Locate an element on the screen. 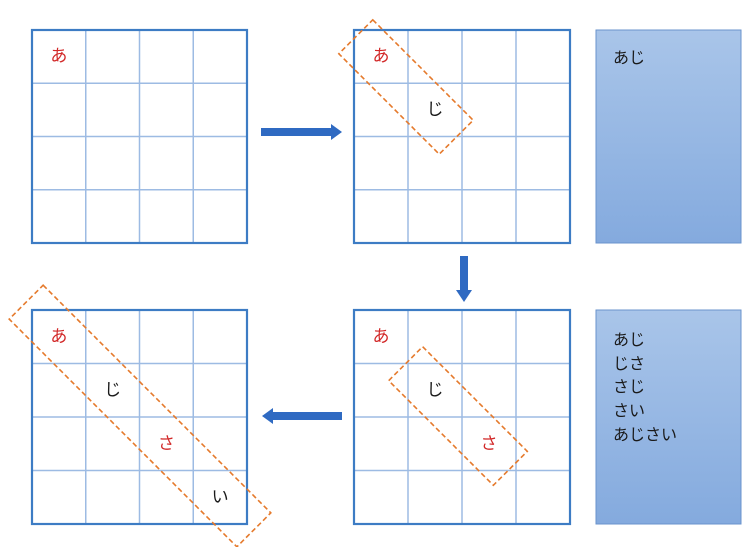  grid-step-2: あじ is located at coordinates (462, 136).